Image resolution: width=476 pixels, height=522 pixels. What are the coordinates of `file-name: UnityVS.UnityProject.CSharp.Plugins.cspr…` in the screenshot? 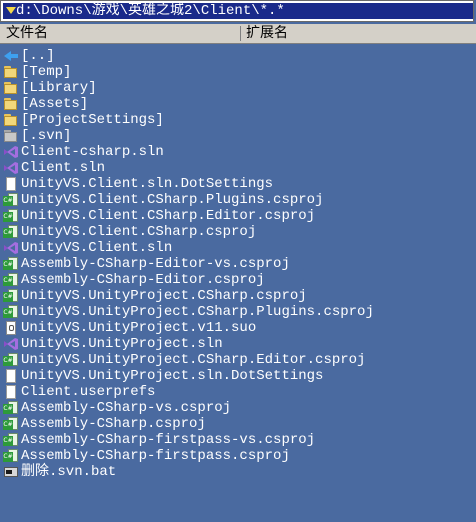 It's located at (197, 312).